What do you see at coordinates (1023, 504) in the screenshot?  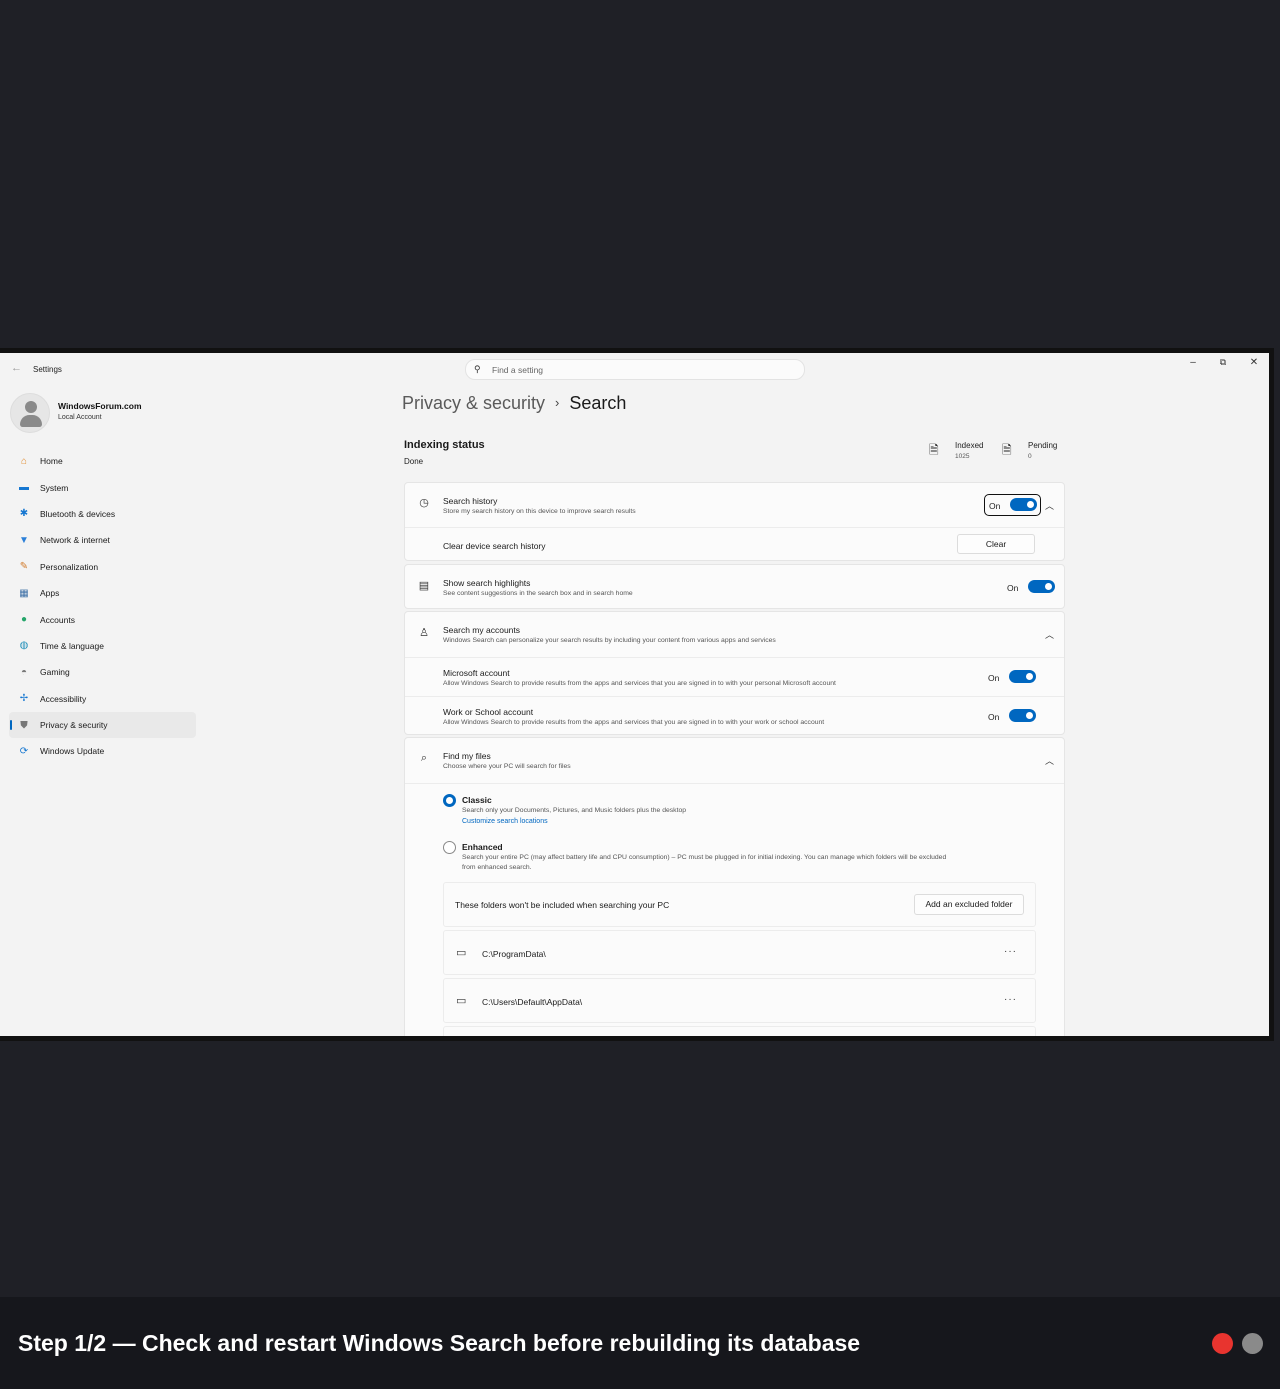 I see `search-history-toggle` at bounding box center [1023, 504].